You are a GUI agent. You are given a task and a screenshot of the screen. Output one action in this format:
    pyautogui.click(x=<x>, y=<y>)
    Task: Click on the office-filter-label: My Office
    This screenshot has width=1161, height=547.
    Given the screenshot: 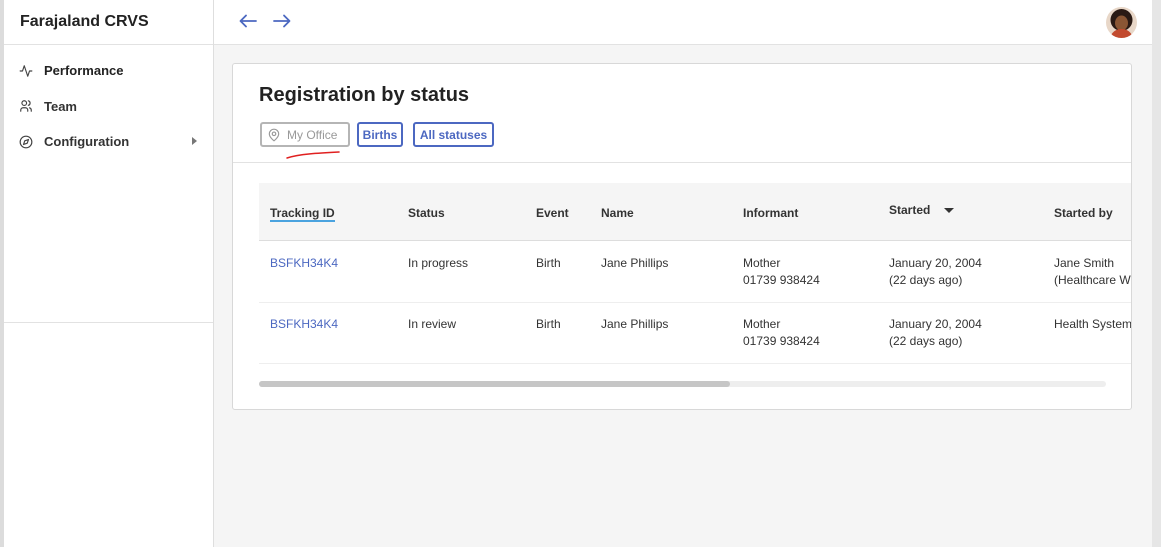 What is the action you would take?
    pyautogui.click(x=312, y=134)
    